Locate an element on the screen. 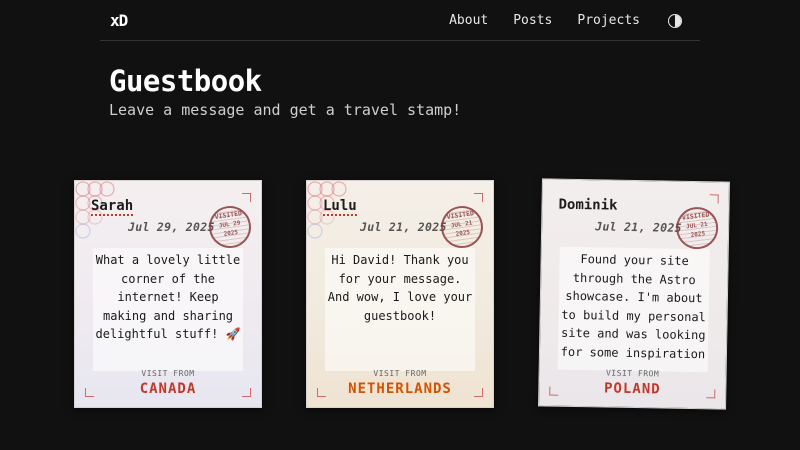 Image resolution: width=800 pixels, height=450 pixels. page-subtitle: Leave a message and get a travel stamp! is located at coordinates (285, 110).